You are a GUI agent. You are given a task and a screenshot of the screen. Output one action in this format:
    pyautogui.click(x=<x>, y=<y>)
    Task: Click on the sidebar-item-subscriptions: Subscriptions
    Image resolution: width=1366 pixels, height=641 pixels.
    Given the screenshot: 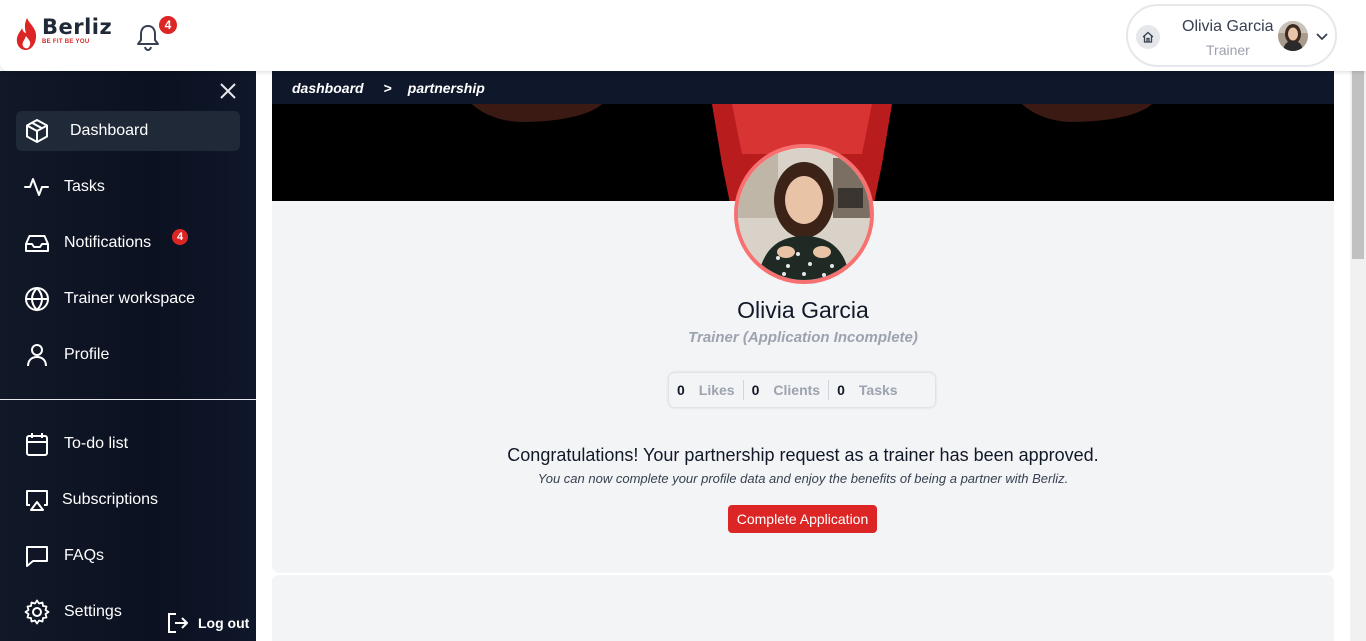 What is the action you would take?
    pyautogui.click(x=128, y=500)
    